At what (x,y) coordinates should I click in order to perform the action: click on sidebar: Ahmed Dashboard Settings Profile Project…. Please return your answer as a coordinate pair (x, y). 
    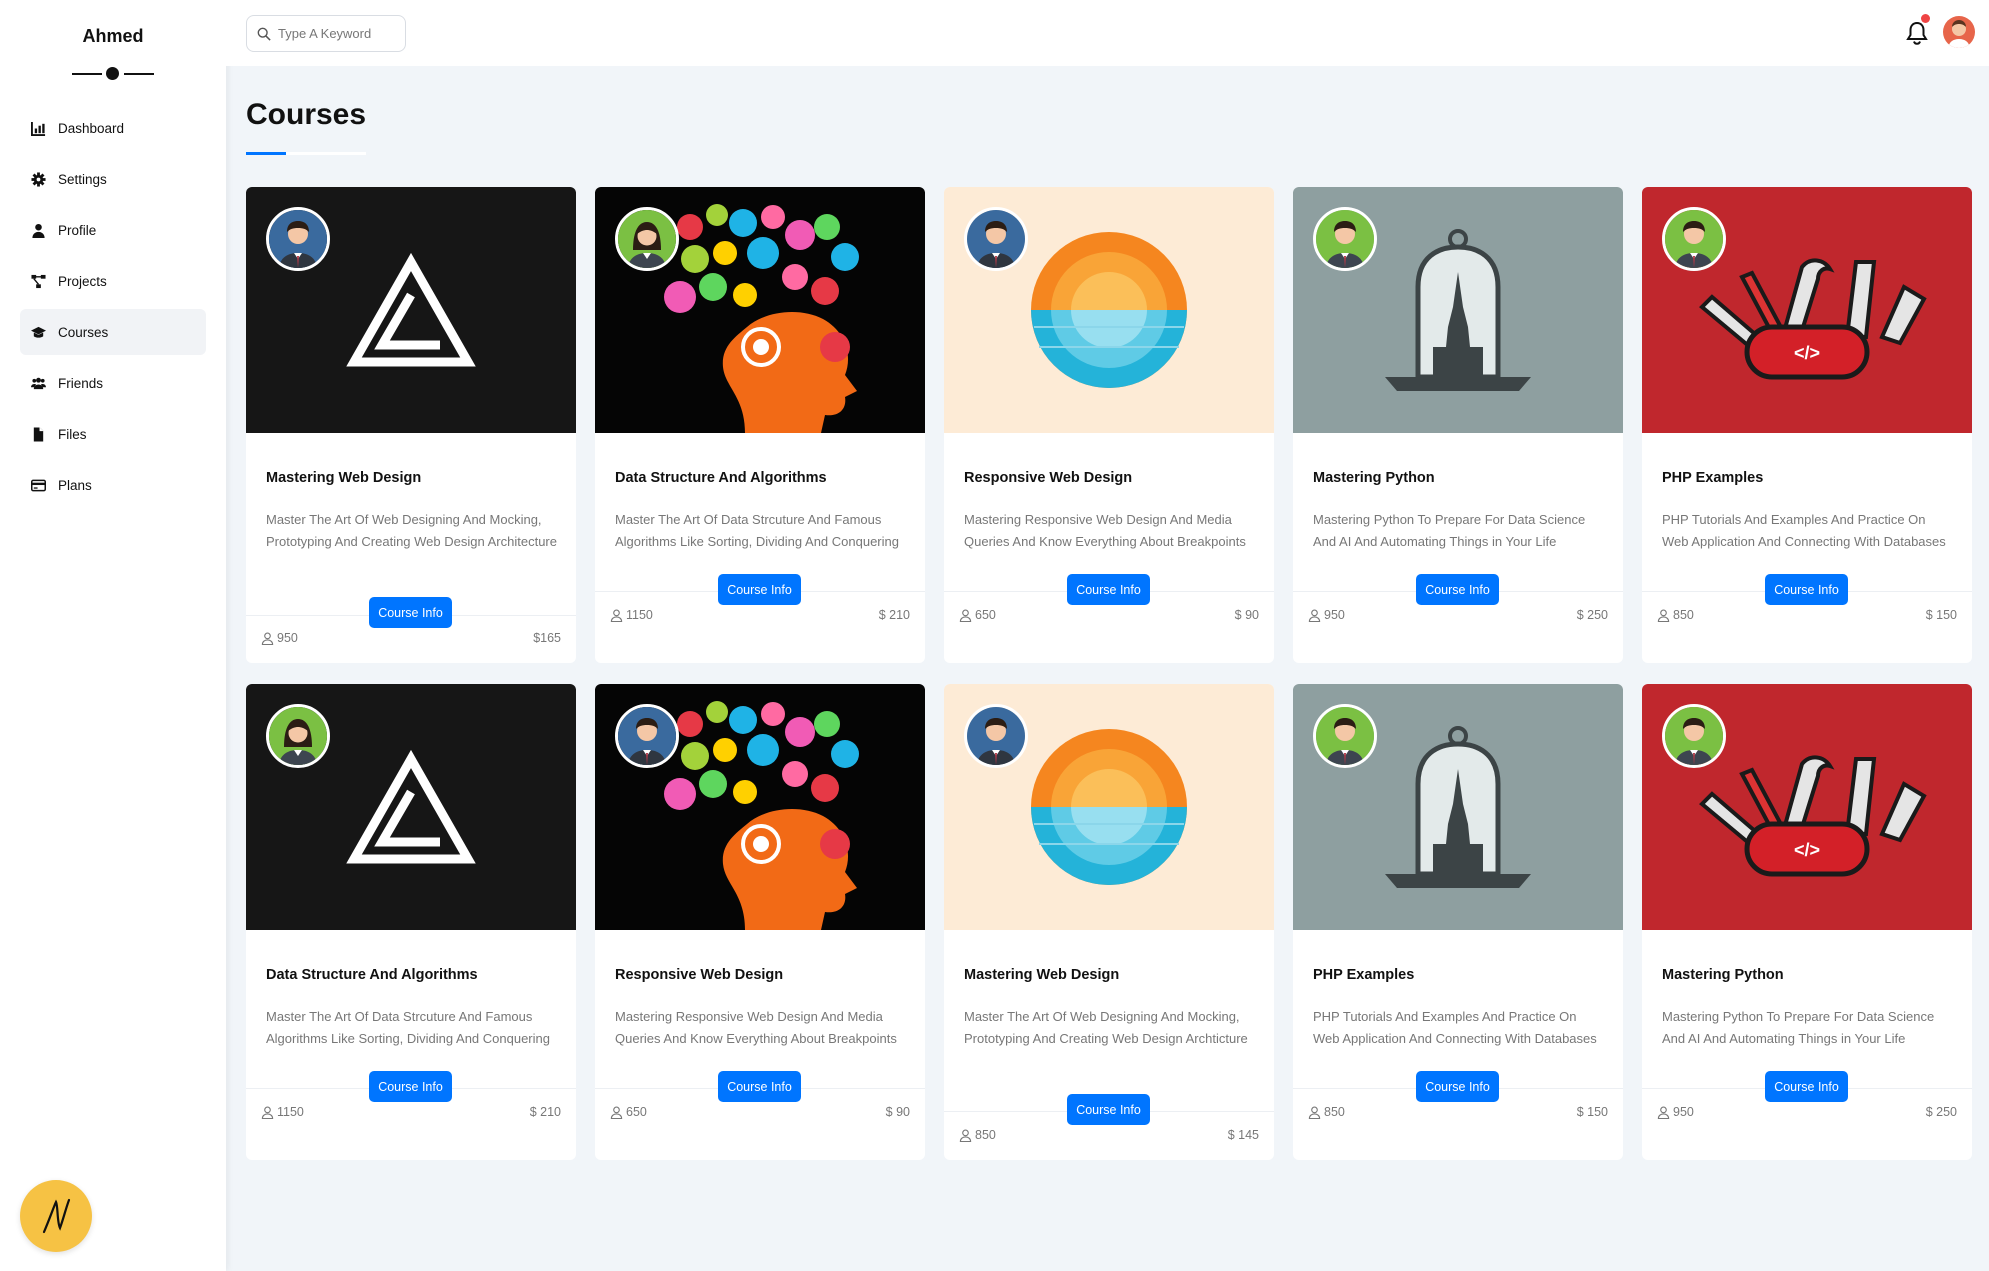
    Looking at the image, I should click on (113, 635).